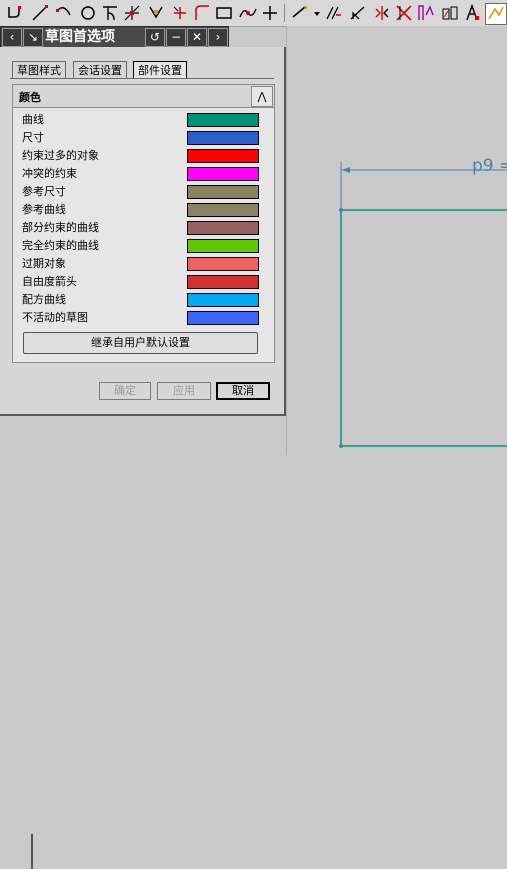 This screenshot has width=507, height=869. I want to click on canvas-border, so click(286, 240).